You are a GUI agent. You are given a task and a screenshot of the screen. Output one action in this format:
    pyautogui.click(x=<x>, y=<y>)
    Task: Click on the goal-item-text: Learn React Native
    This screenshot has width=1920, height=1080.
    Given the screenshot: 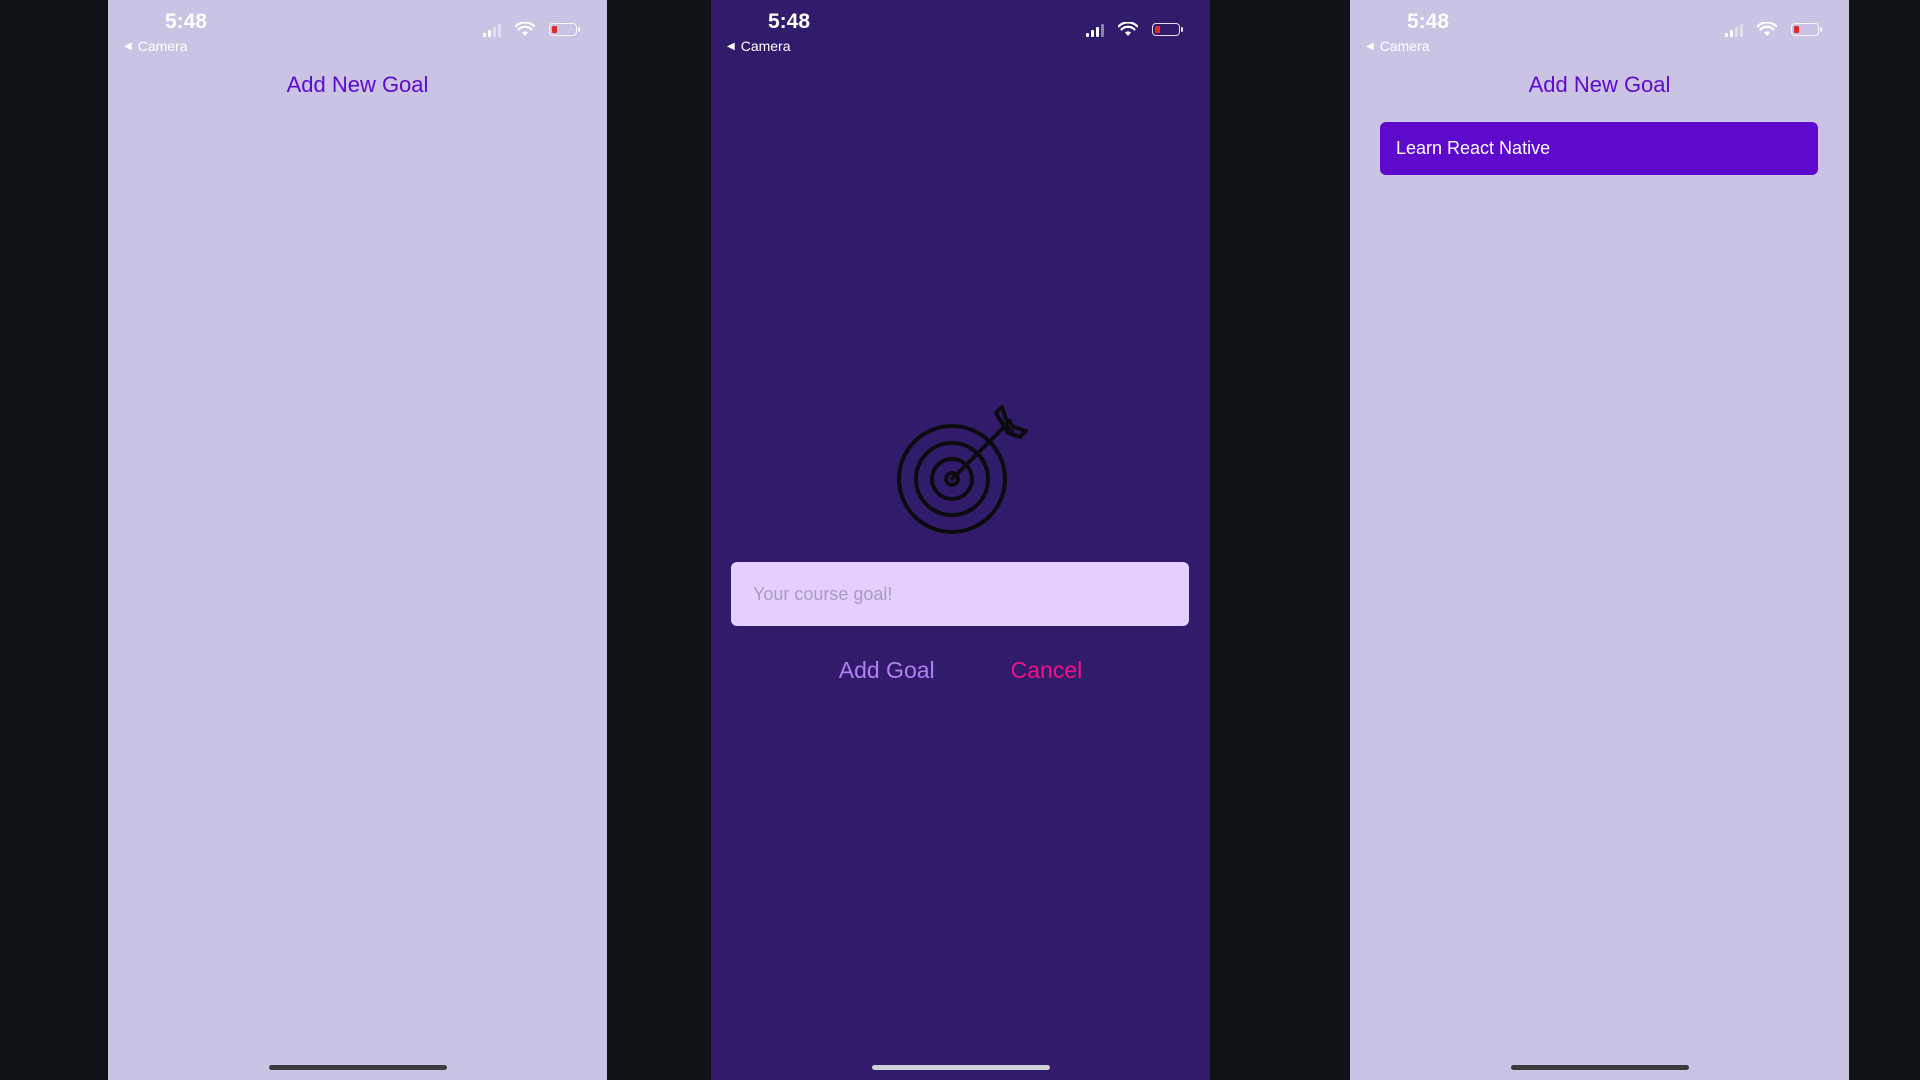 What is the action you would take?
    pyautogui.click(x=1473, y=148)
    